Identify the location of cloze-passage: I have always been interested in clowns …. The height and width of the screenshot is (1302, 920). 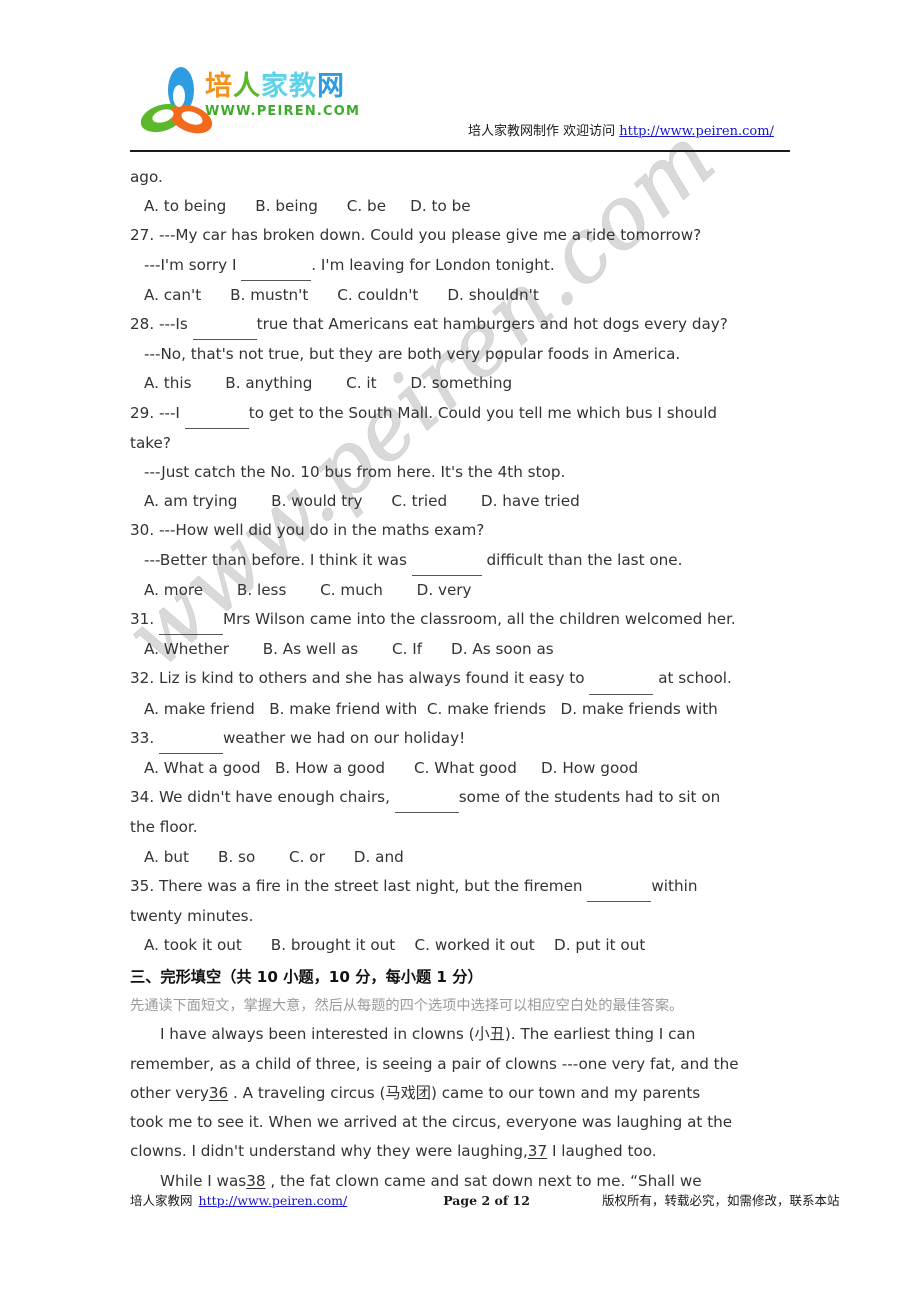
(462, 1107).